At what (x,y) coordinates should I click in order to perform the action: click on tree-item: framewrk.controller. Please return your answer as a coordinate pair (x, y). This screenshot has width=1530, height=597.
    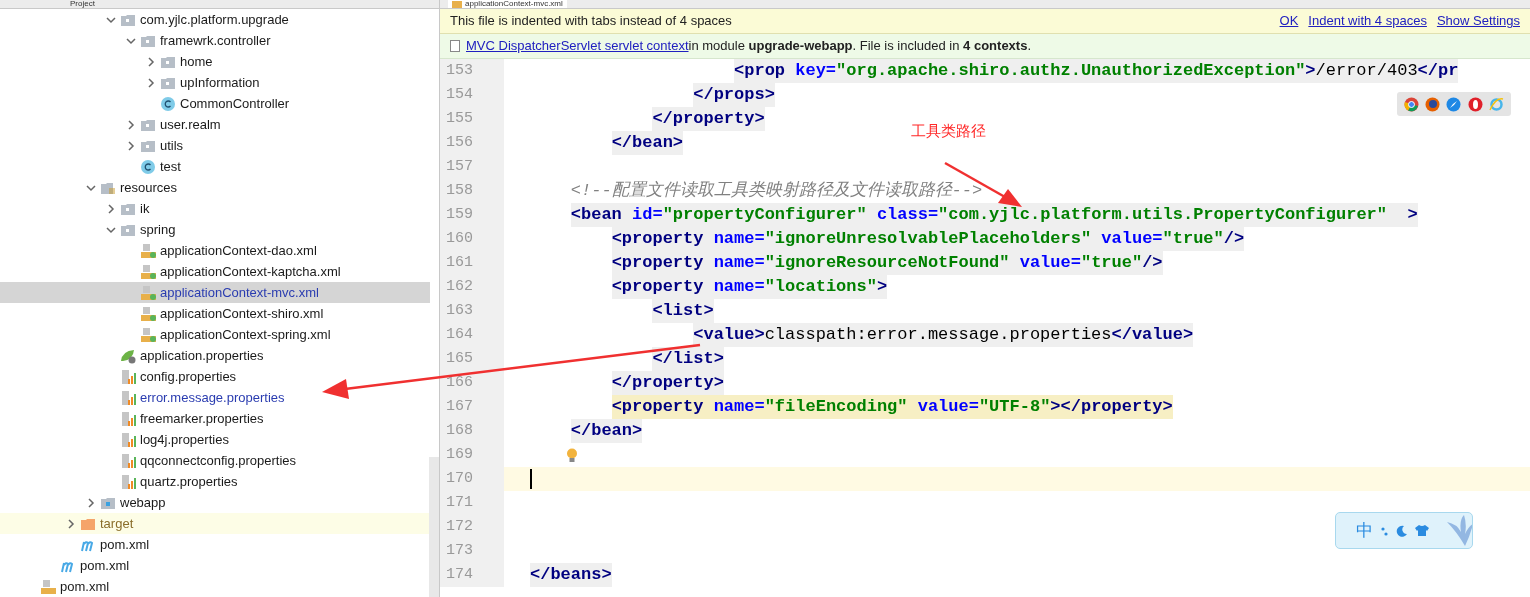
    Looking at the image, I should click on (215, 40).